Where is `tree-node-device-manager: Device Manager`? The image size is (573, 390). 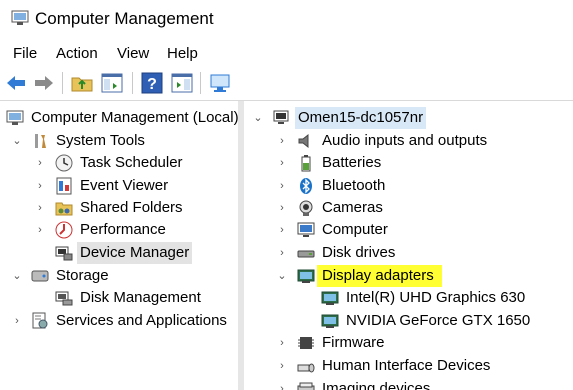
tree-node-device-manager: Device Manager is located at coordinates (119, 253).